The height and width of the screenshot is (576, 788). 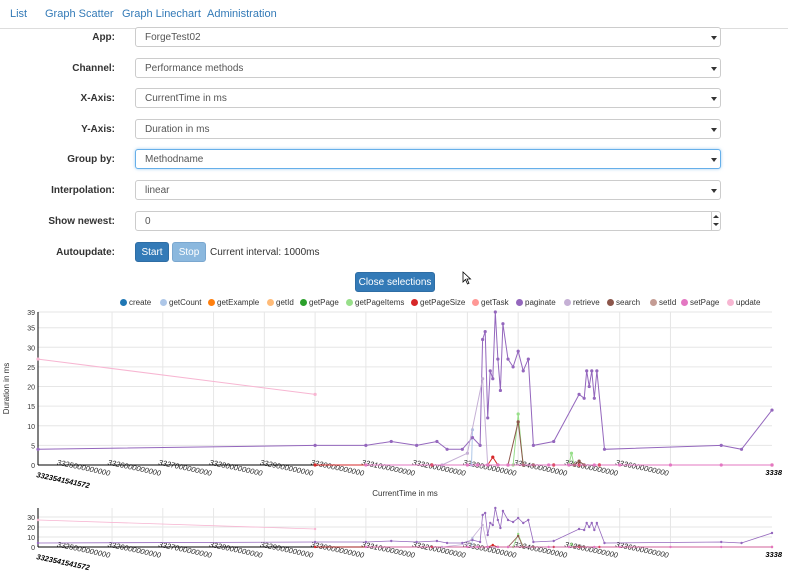 What do you see at coordinates (161, 14) in the screenshot?
I see `nav-graph-linechart-link: Graph Linechart` at bounding box center [161, 14].